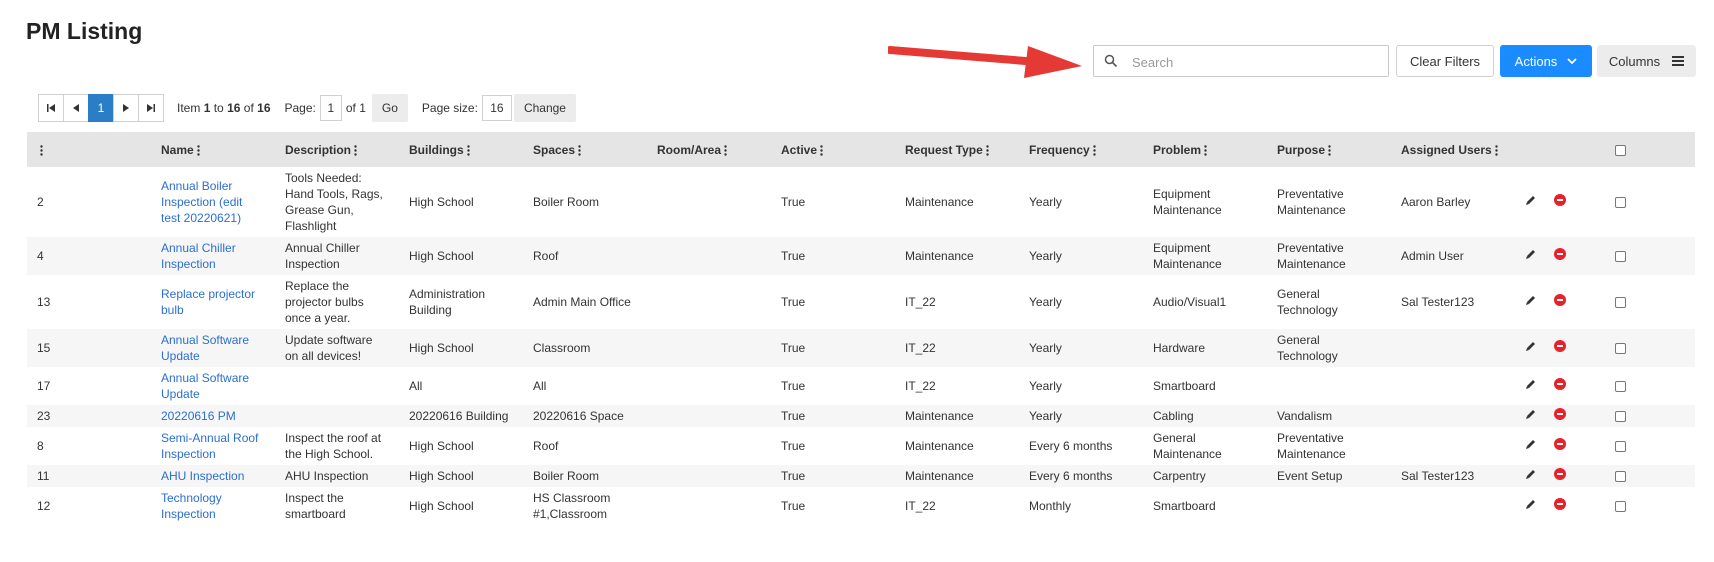 This screenshot has height=562, width=1714. I want to click on cell-buildings: High School, so click(441, 446).